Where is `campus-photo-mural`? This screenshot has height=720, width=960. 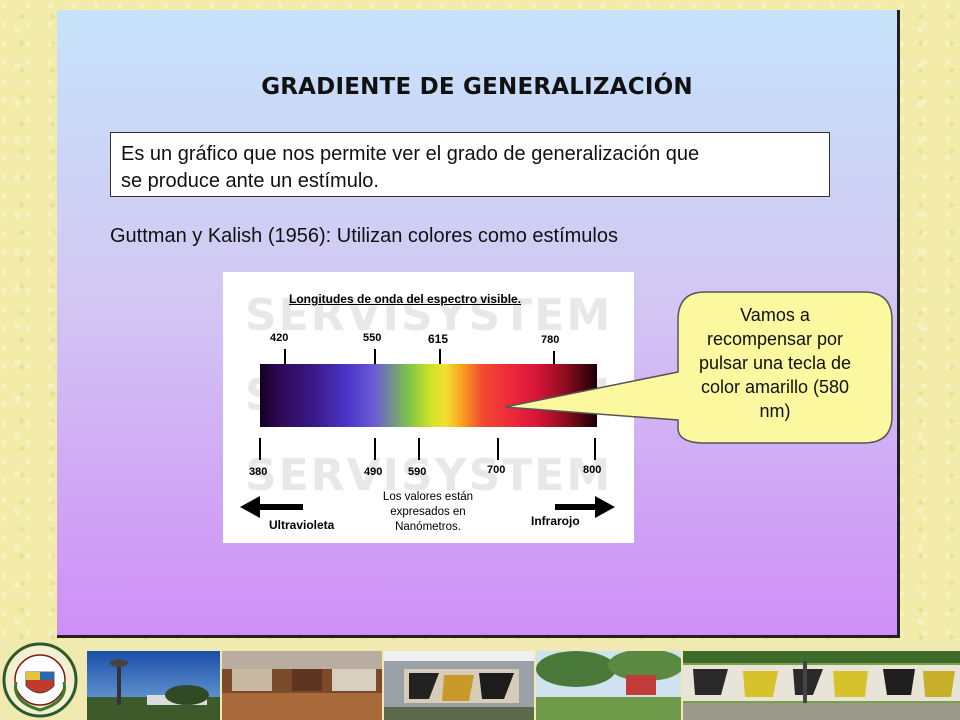
campus-photo-mural is located at coordinates (459, 685).